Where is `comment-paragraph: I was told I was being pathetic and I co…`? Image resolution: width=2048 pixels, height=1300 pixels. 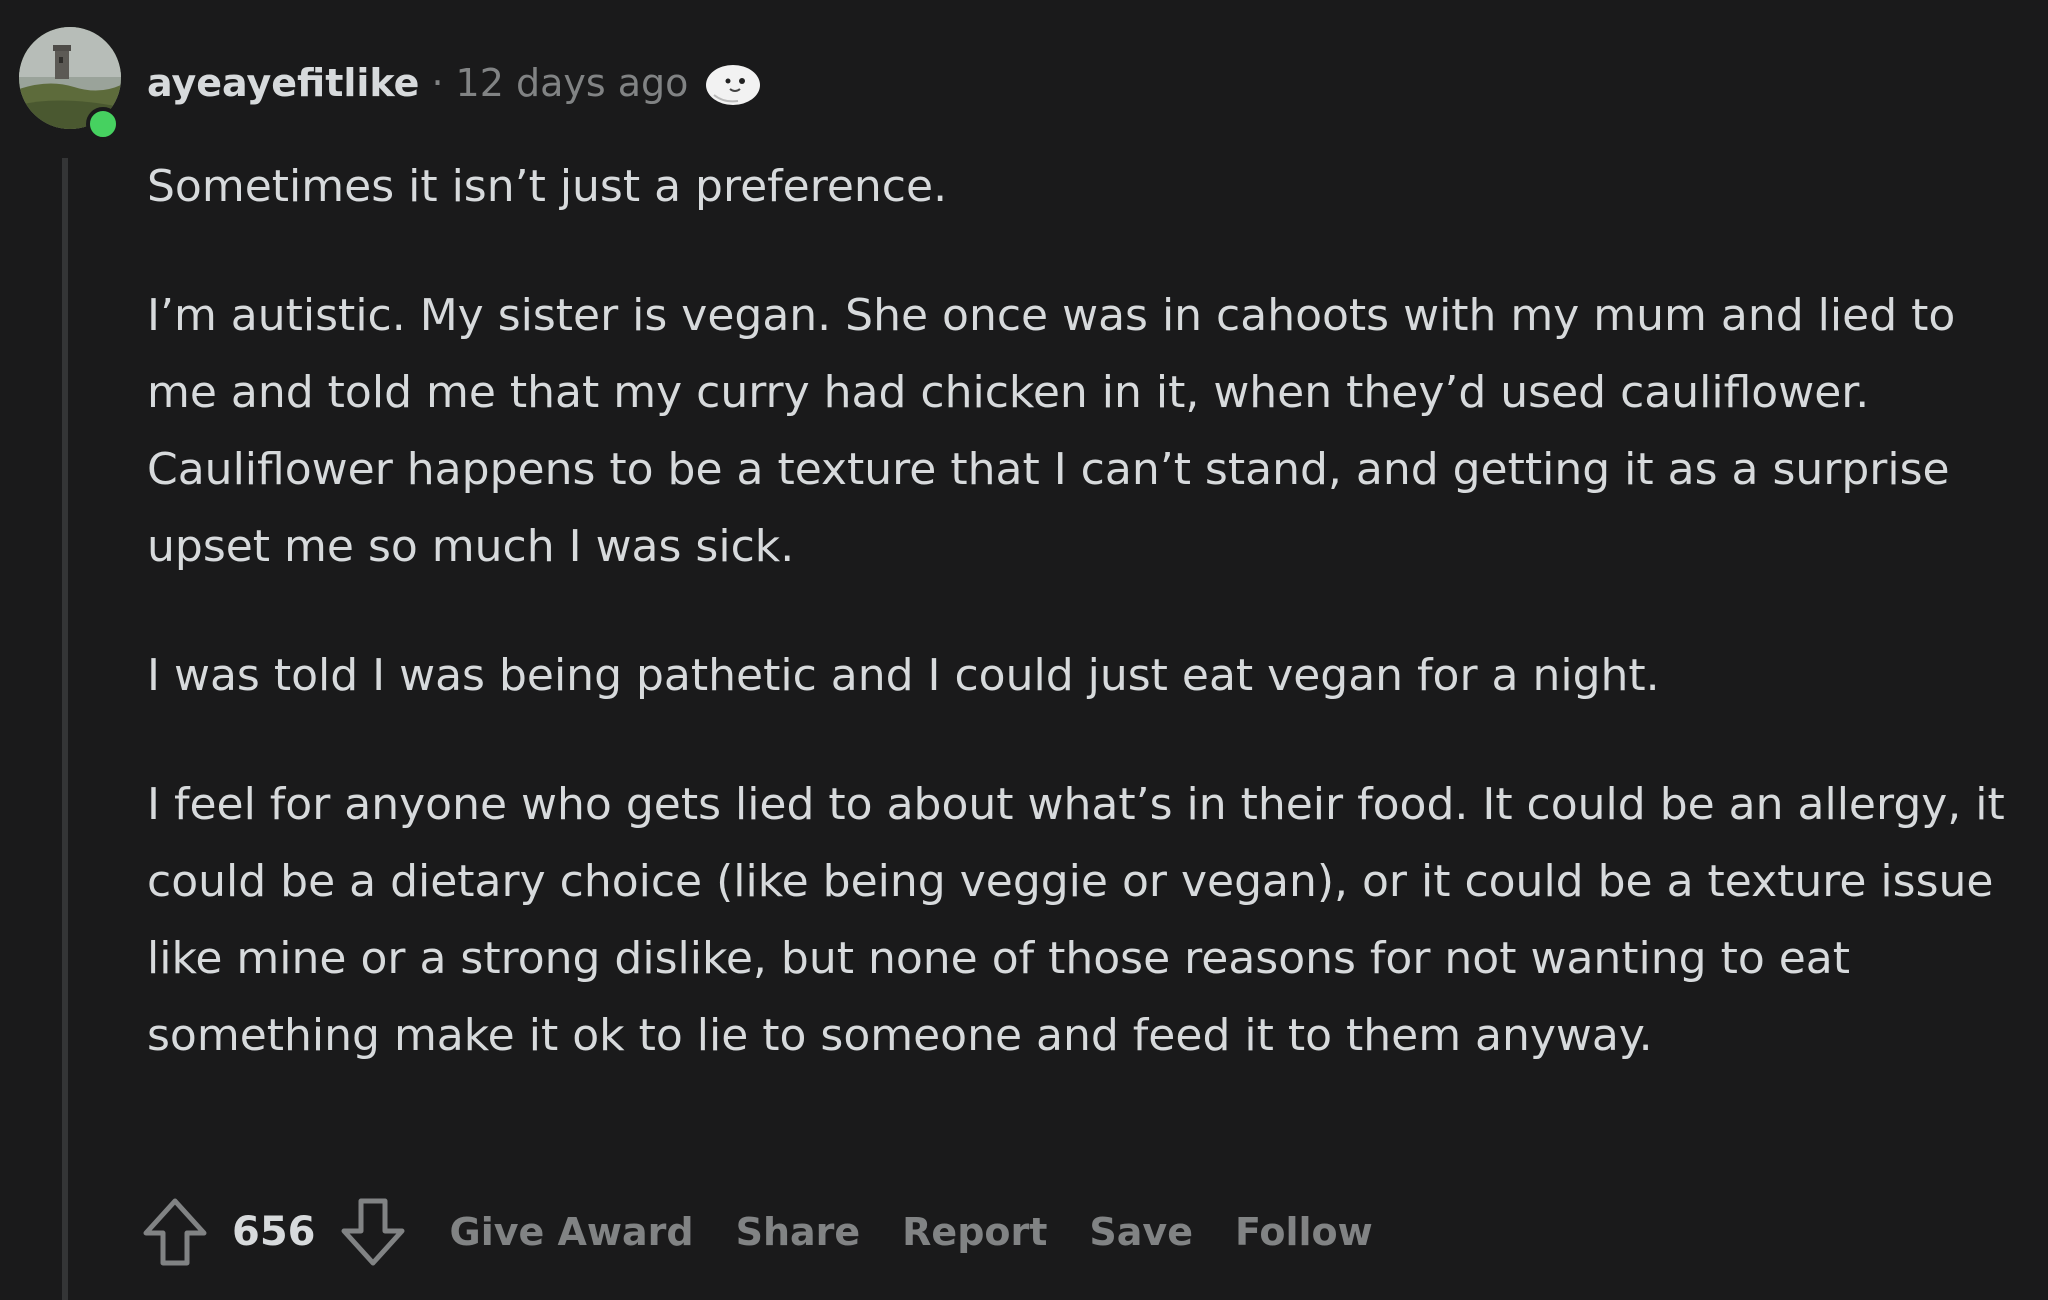
comment-paragraph: I was told I was being pathetic and I co… is located at coordinates (903, 675).